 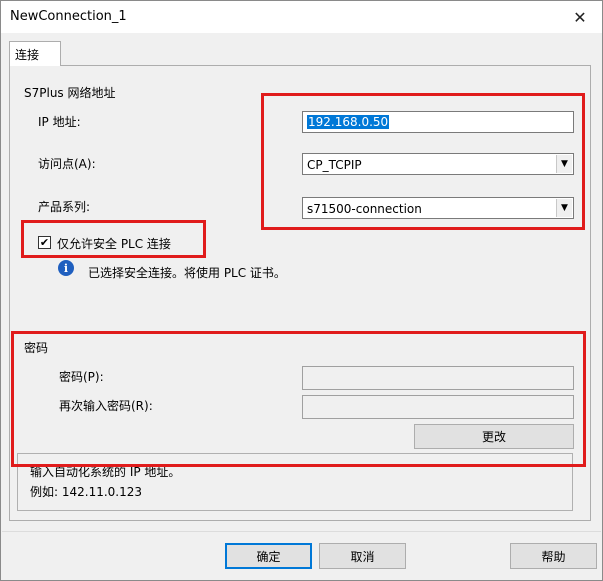 I want to click on info-icon: i, so click(x=66, y=268).